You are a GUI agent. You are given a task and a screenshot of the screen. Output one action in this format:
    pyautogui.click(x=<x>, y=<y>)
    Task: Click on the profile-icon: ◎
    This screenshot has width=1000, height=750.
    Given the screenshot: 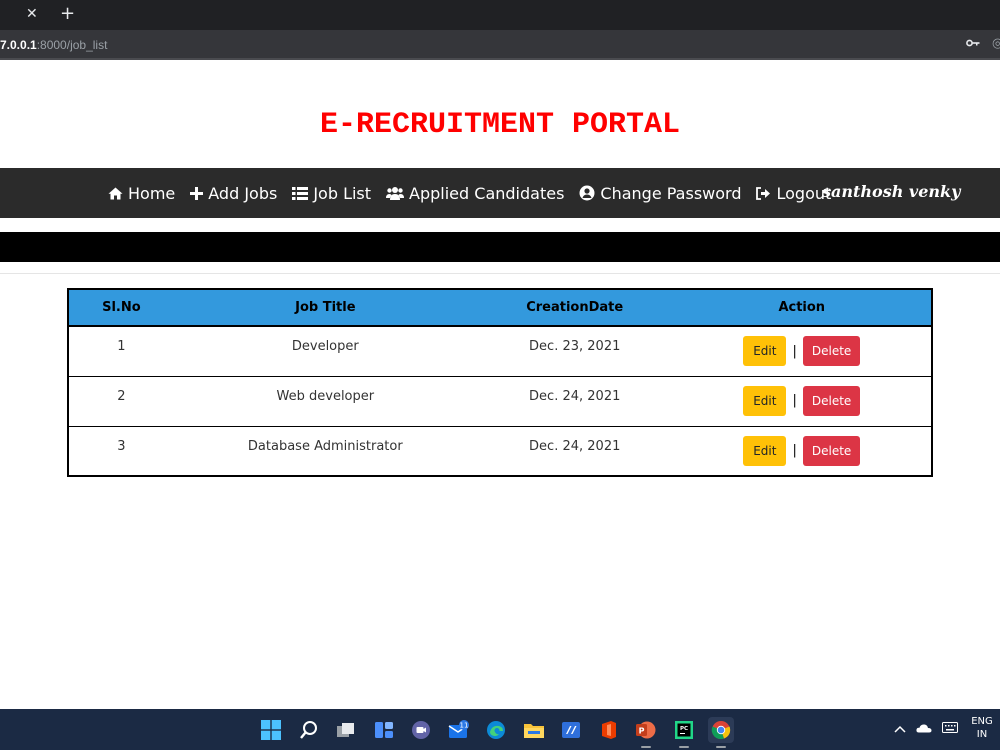 What is the action you would take?
    pyautogui.click(x=996, y=43)
    